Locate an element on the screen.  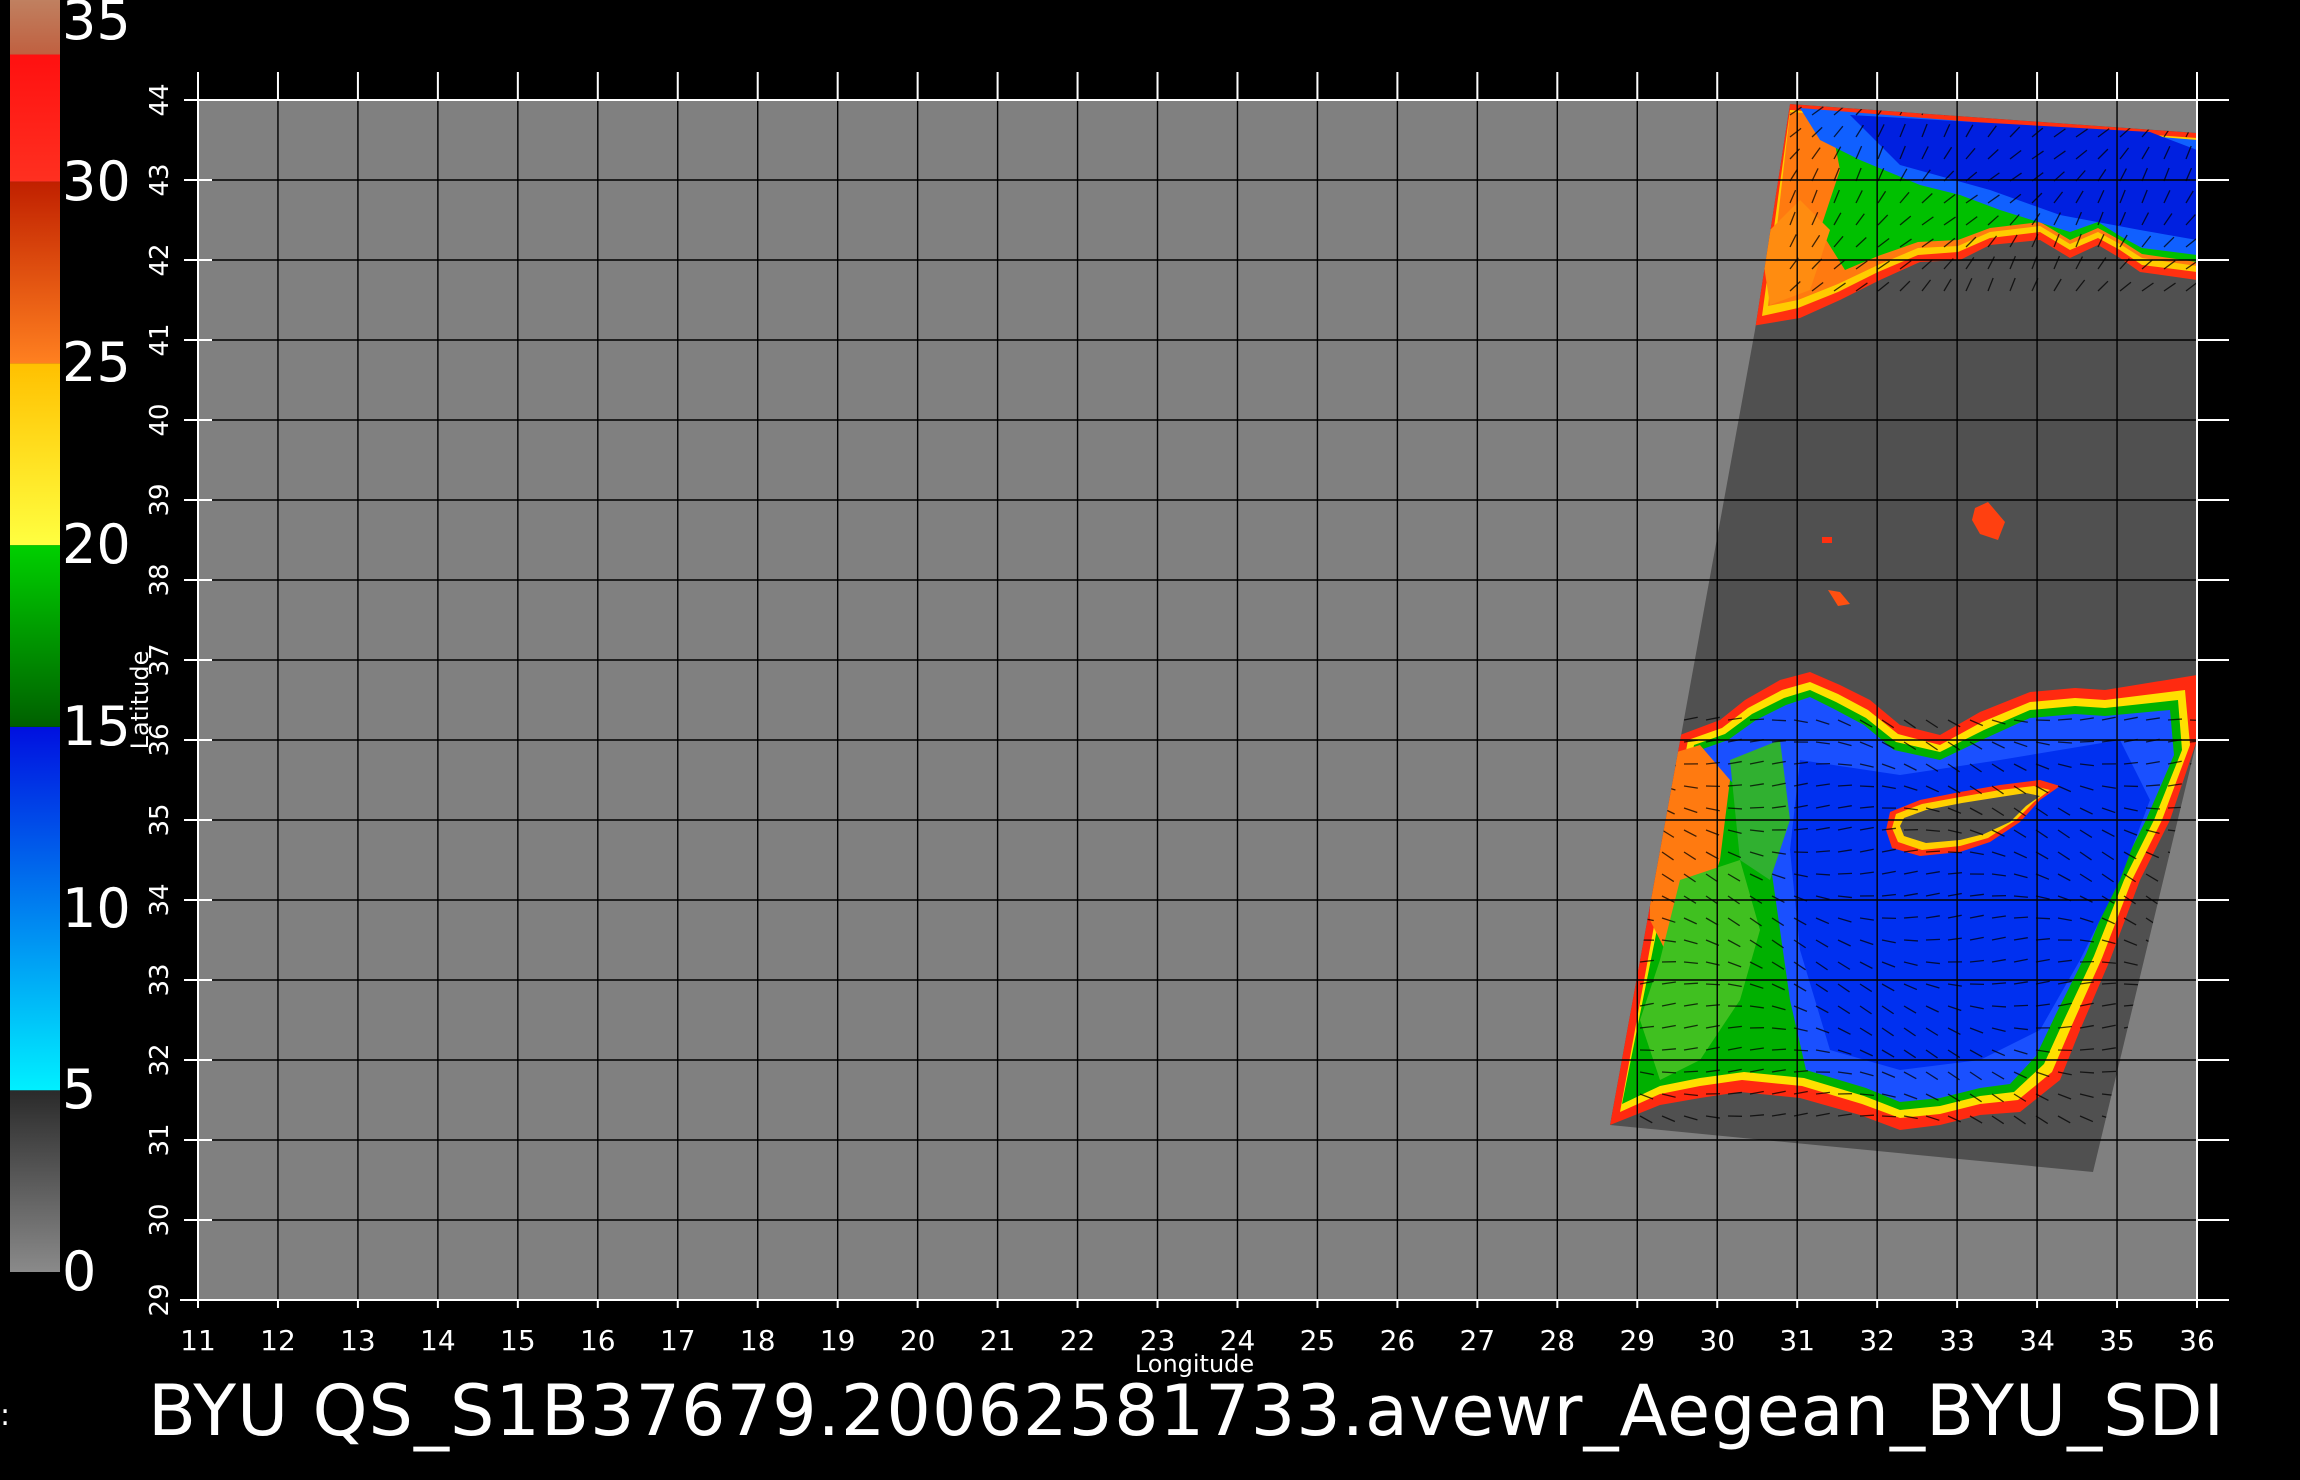
lon-tick-label: 35 is located at coordinates (2117, 1340).